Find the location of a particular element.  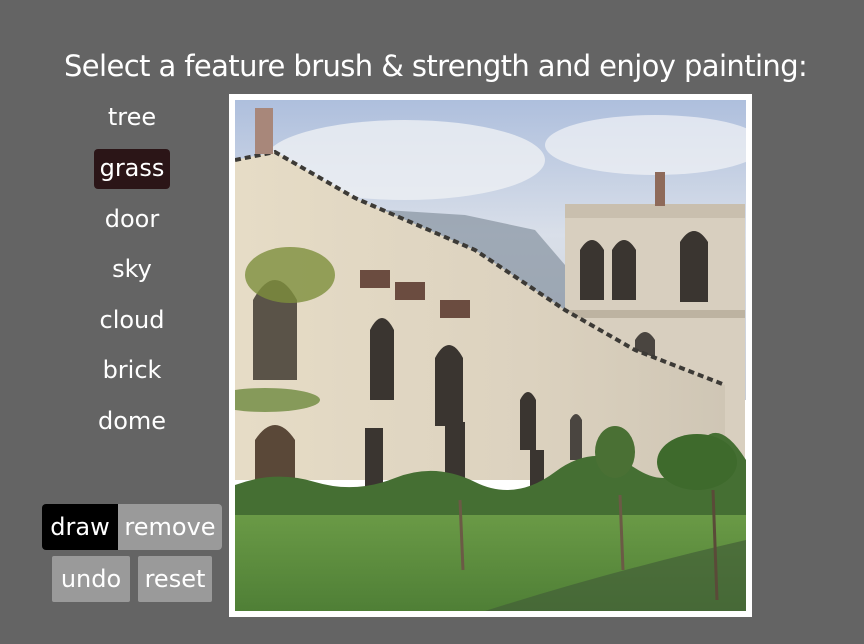

brush-sky: sky is located at coordinates (132, 270).